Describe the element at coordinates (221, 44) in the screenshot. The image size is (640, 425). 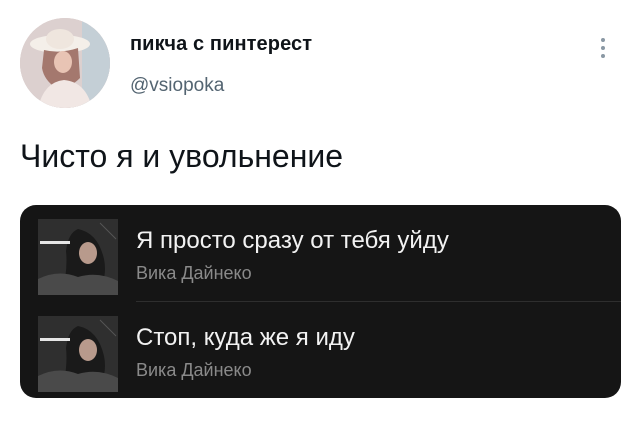
I see `author-name: пикча с пинтерест` at that location.